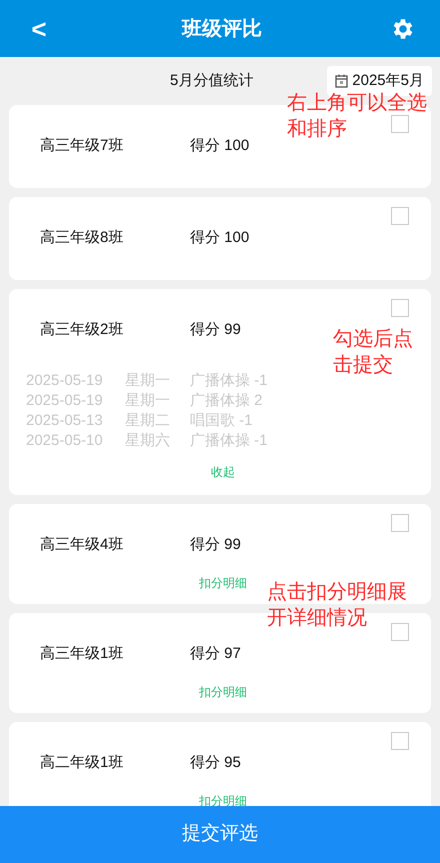 Image resolution: width=440 pixels, height=863 pixels. I want to click on calendar-icon, so click(341, 81).